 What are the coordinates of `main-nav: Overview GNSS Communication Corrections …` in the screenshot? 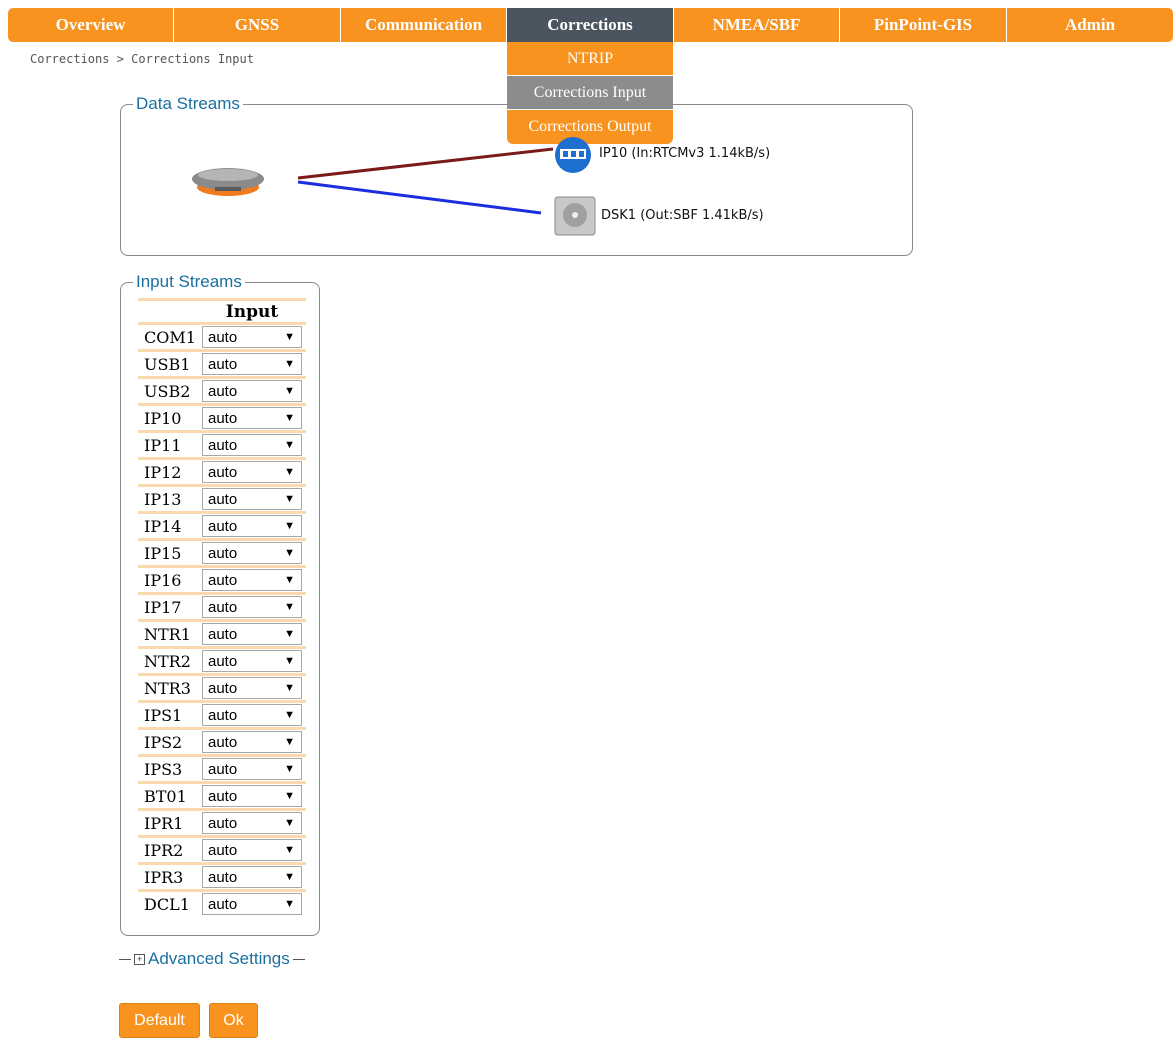 It's located at (590, 25).